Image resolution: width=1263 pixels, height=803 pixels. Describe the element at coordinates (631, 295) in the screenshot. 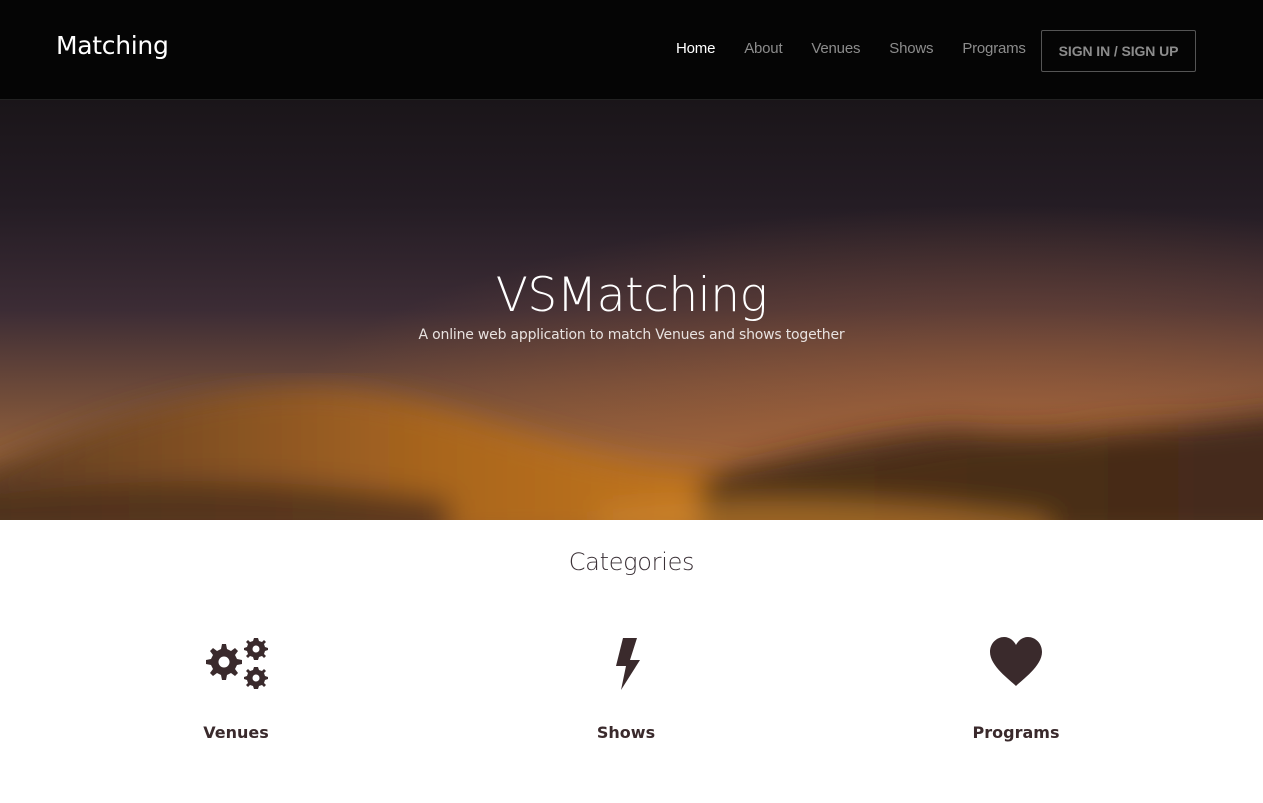

I see `hero-title: VSMatching` at that location.